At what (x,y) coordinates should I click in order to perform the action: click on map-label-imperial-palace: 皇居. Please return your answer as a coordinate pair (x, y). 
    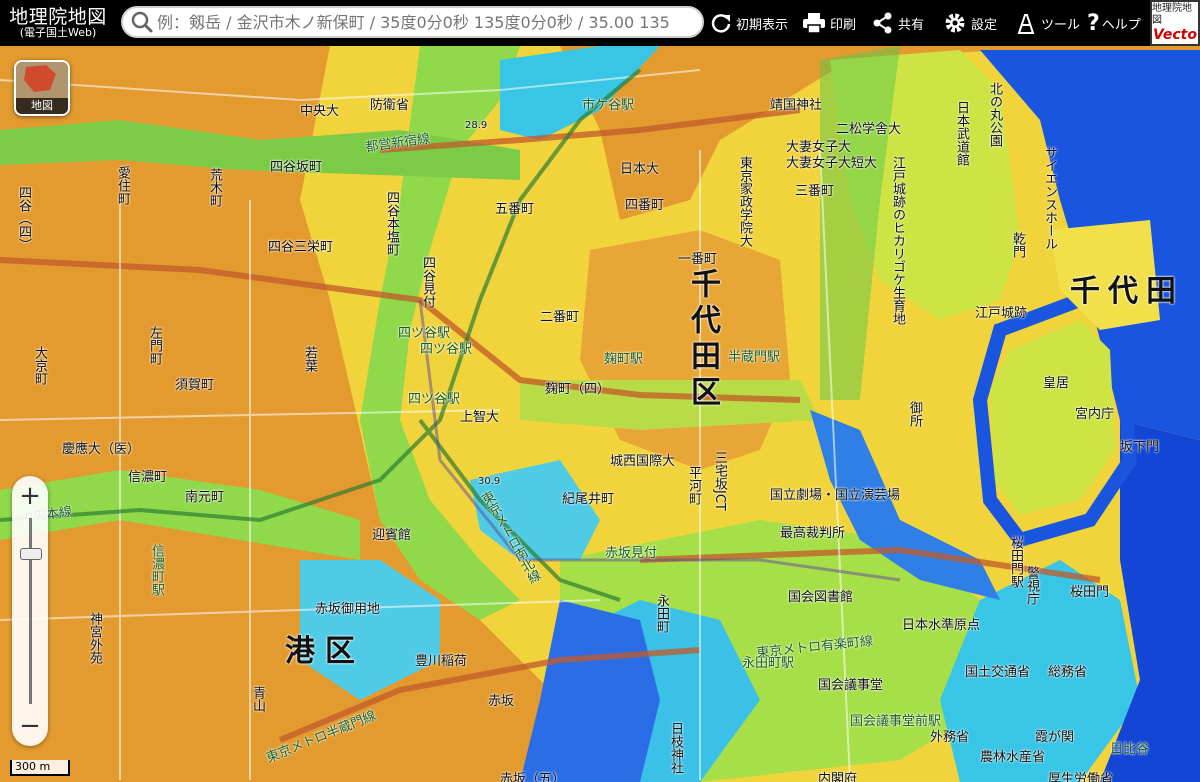
    Looking at the image, I should click on (1056, 383).